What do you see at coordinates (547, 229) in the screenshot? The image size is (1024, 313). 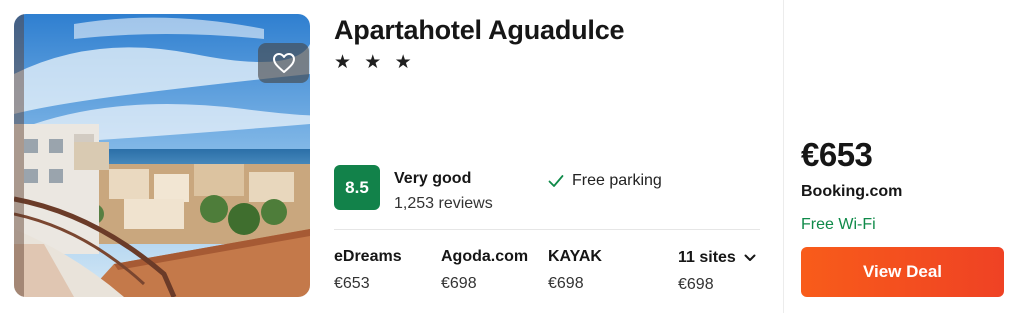 I see `divider` at bounding box center [547, 229].